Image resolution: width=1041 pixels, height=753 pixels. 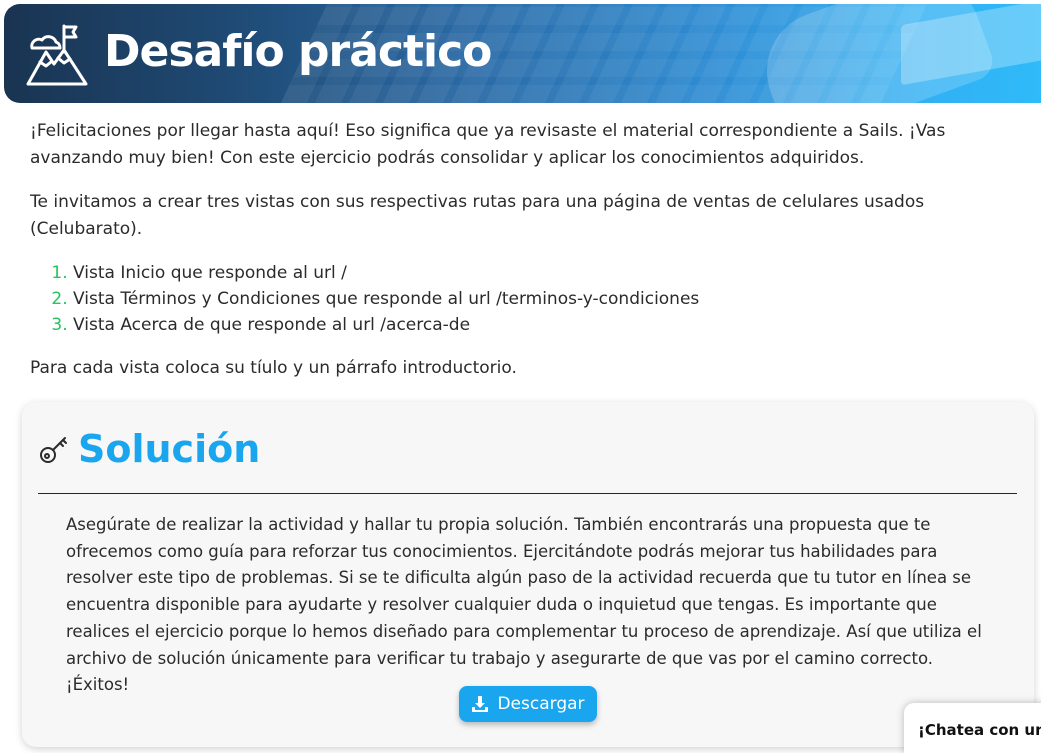 What do you see at coordinates (53, 450) in the screenshot?
I see `key-icon` at bounding box center [53, 450].